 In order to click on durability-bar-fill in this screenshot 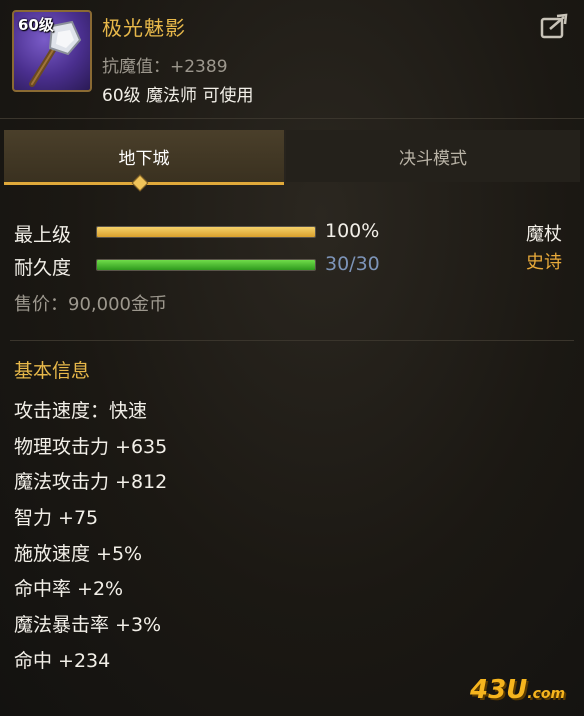, I will do `click(206, 265)`.